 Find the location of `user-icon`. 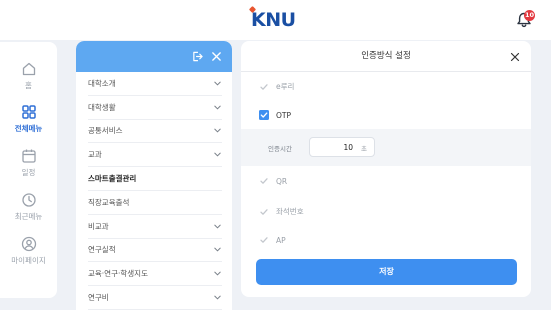

user-icon is located at coordinates (28, 244).